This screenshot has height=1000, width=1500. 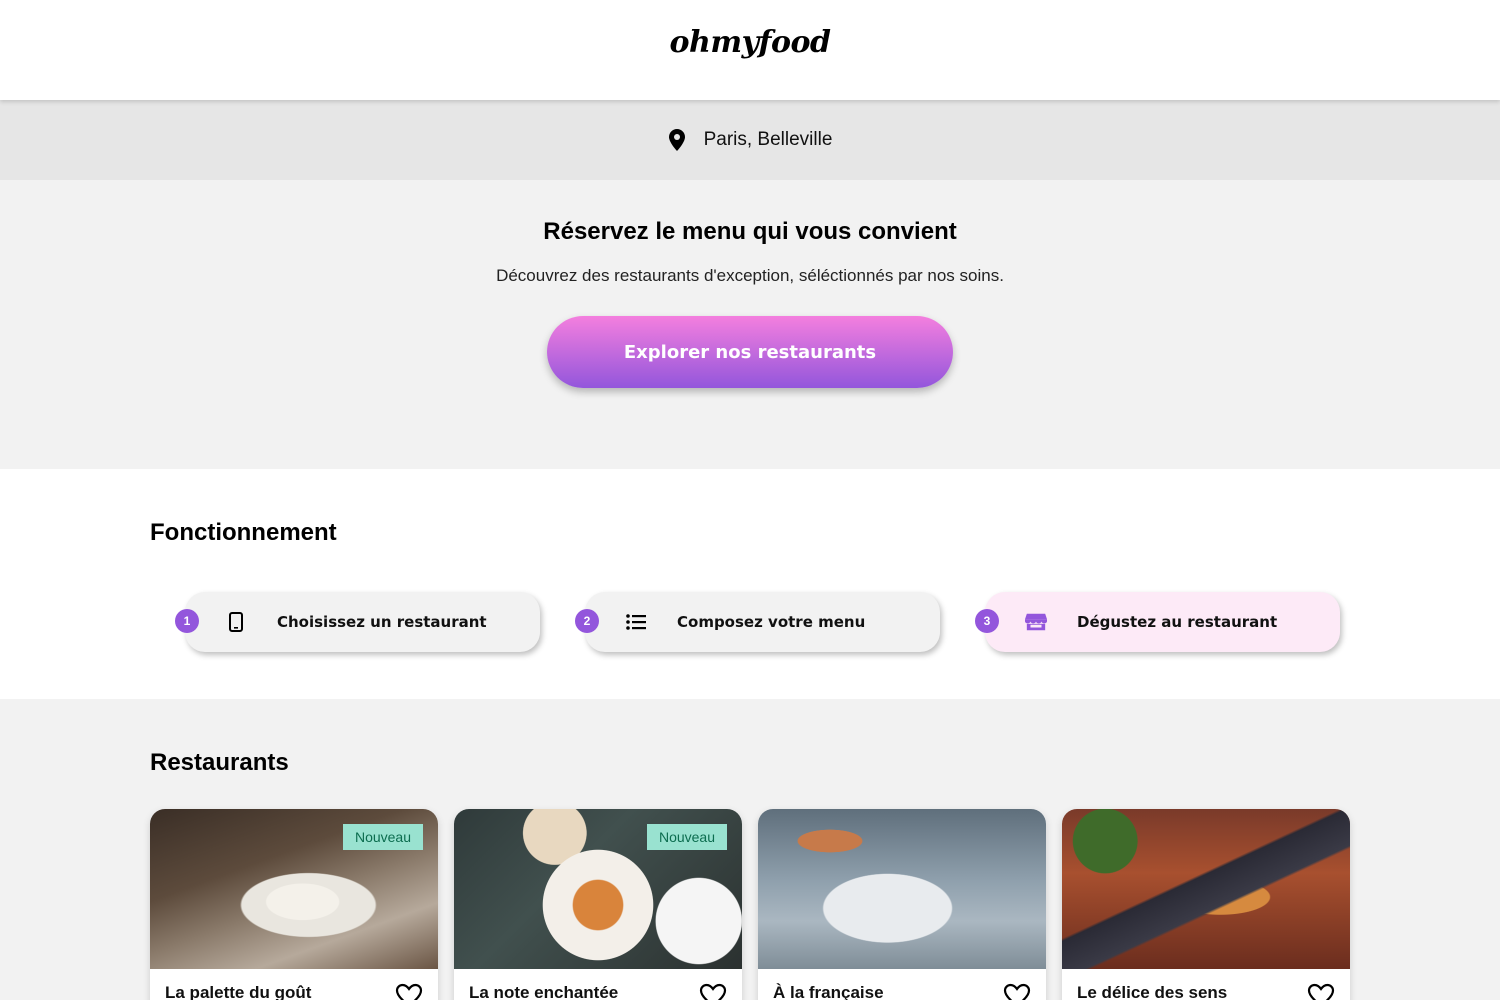 What do you see at coordinates (902, 984) in the screenshot?
I see `restaurant-info: À la française` at bounding box center [902, 984].